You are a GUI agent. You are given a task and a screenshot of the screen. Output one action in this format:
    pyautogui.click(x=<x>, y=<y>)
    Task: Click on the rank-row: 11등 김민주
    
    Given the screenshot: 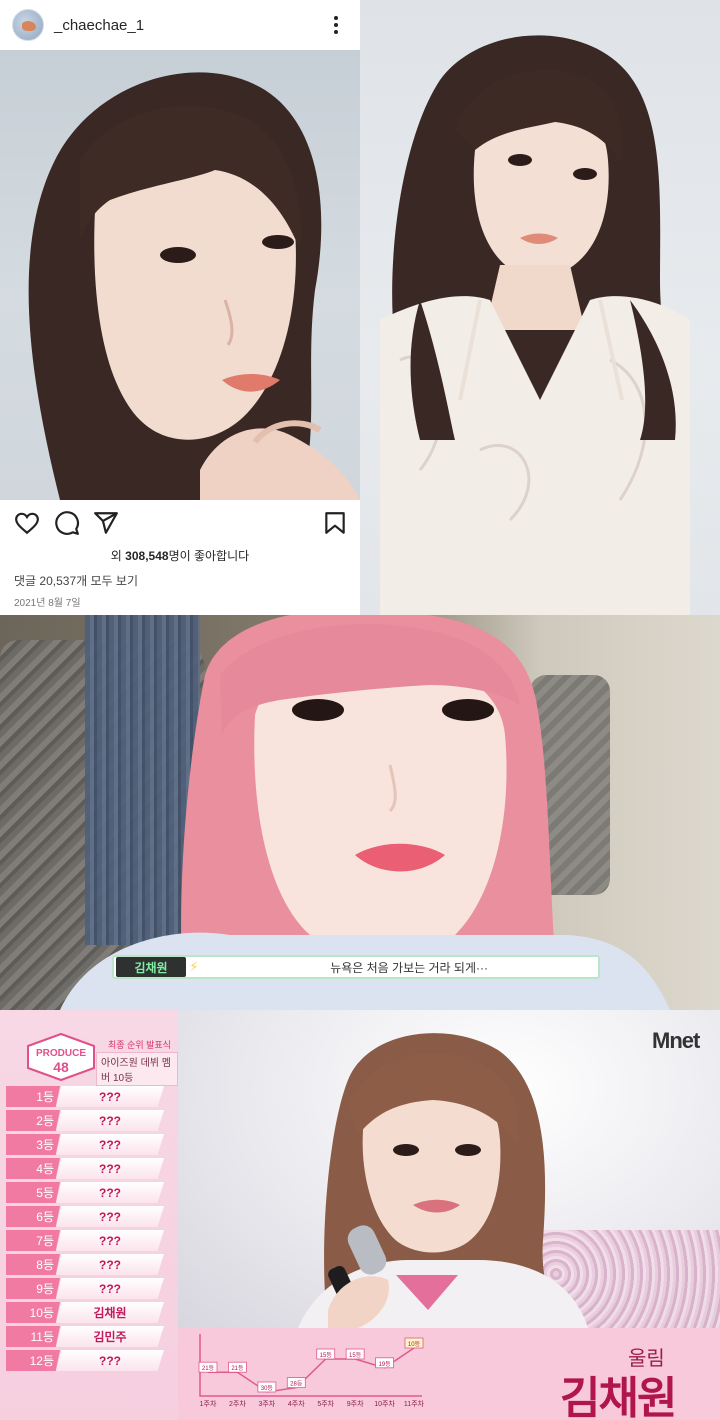 What is the action you would take?
    pyautogui.click(x=85, y=1336)
    